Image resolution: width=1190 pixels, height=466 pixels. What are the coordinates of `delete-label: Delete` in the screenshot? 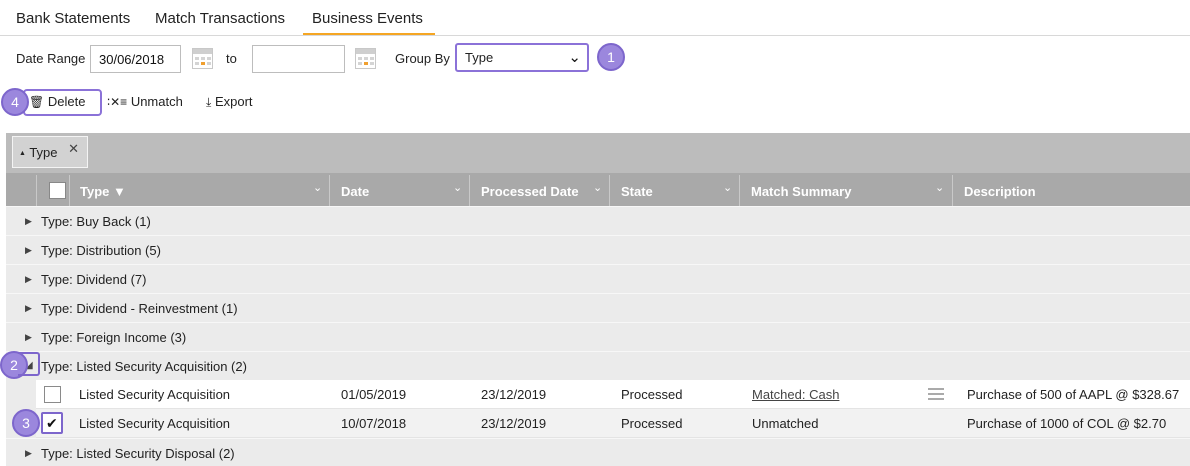 It's located at (66, 101).